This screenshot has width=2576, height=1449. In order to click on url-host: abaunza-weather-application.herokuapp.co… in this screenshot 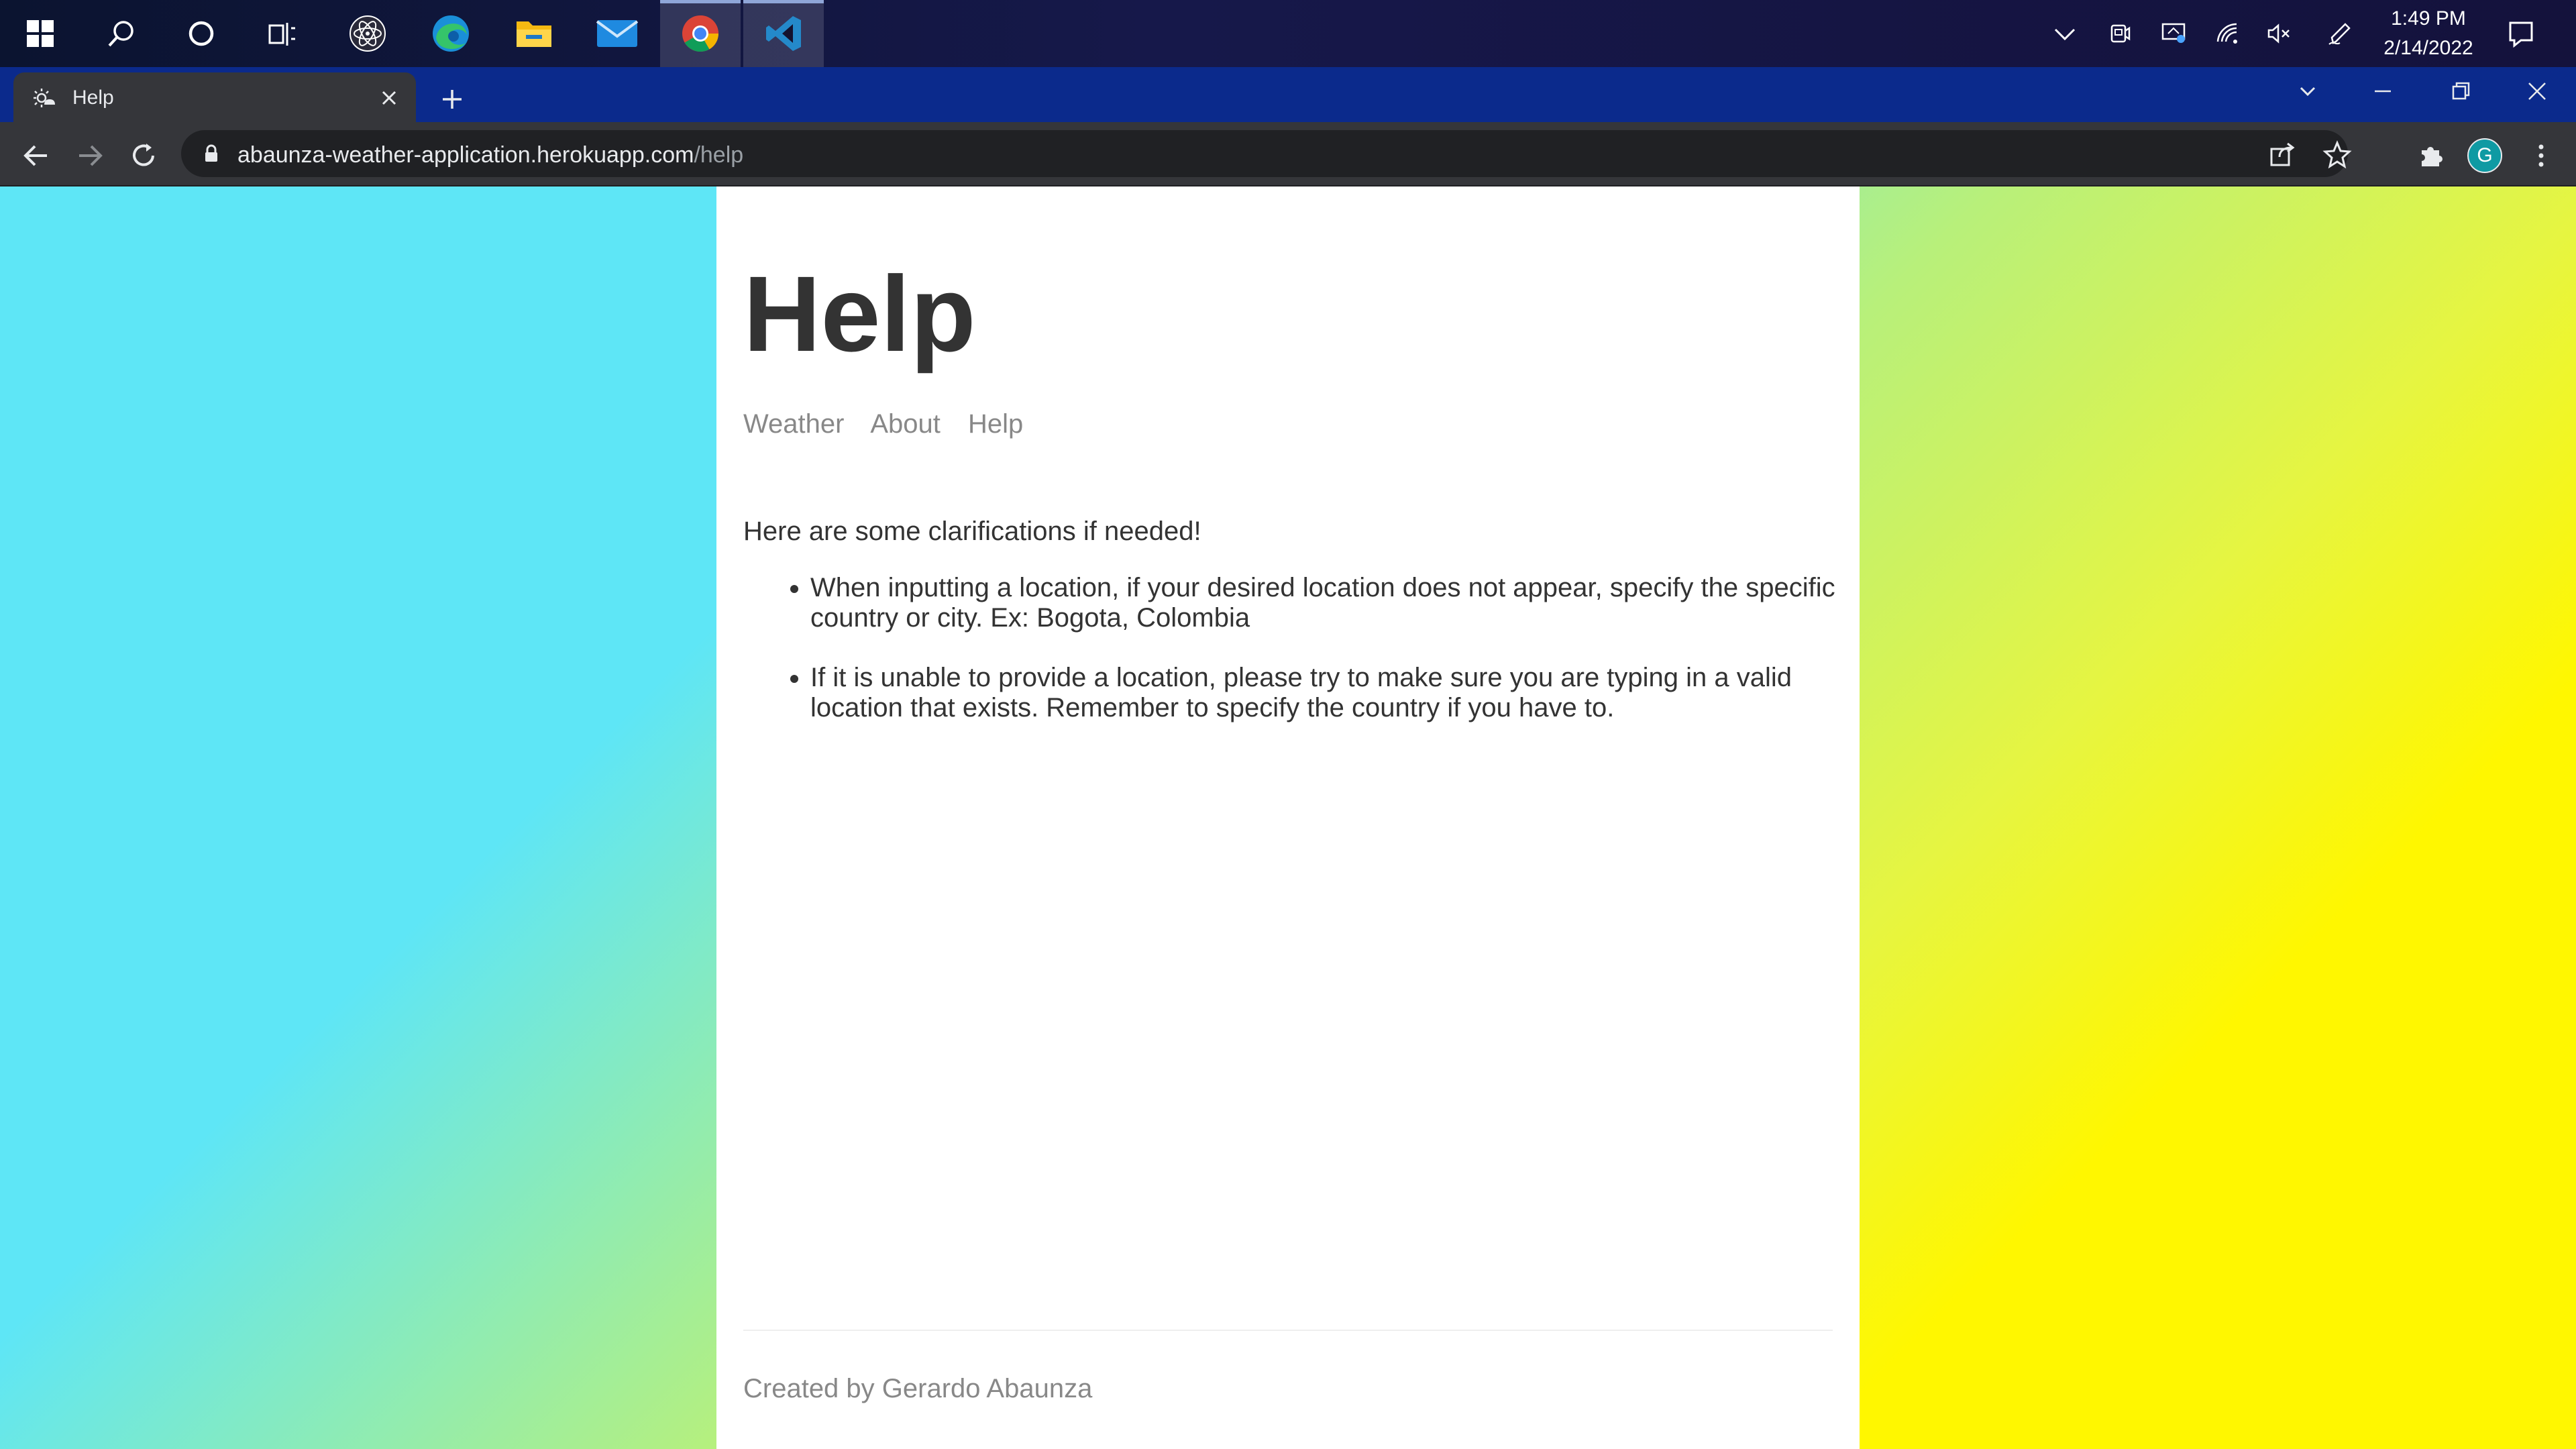, I will do `click(465, 155)`.